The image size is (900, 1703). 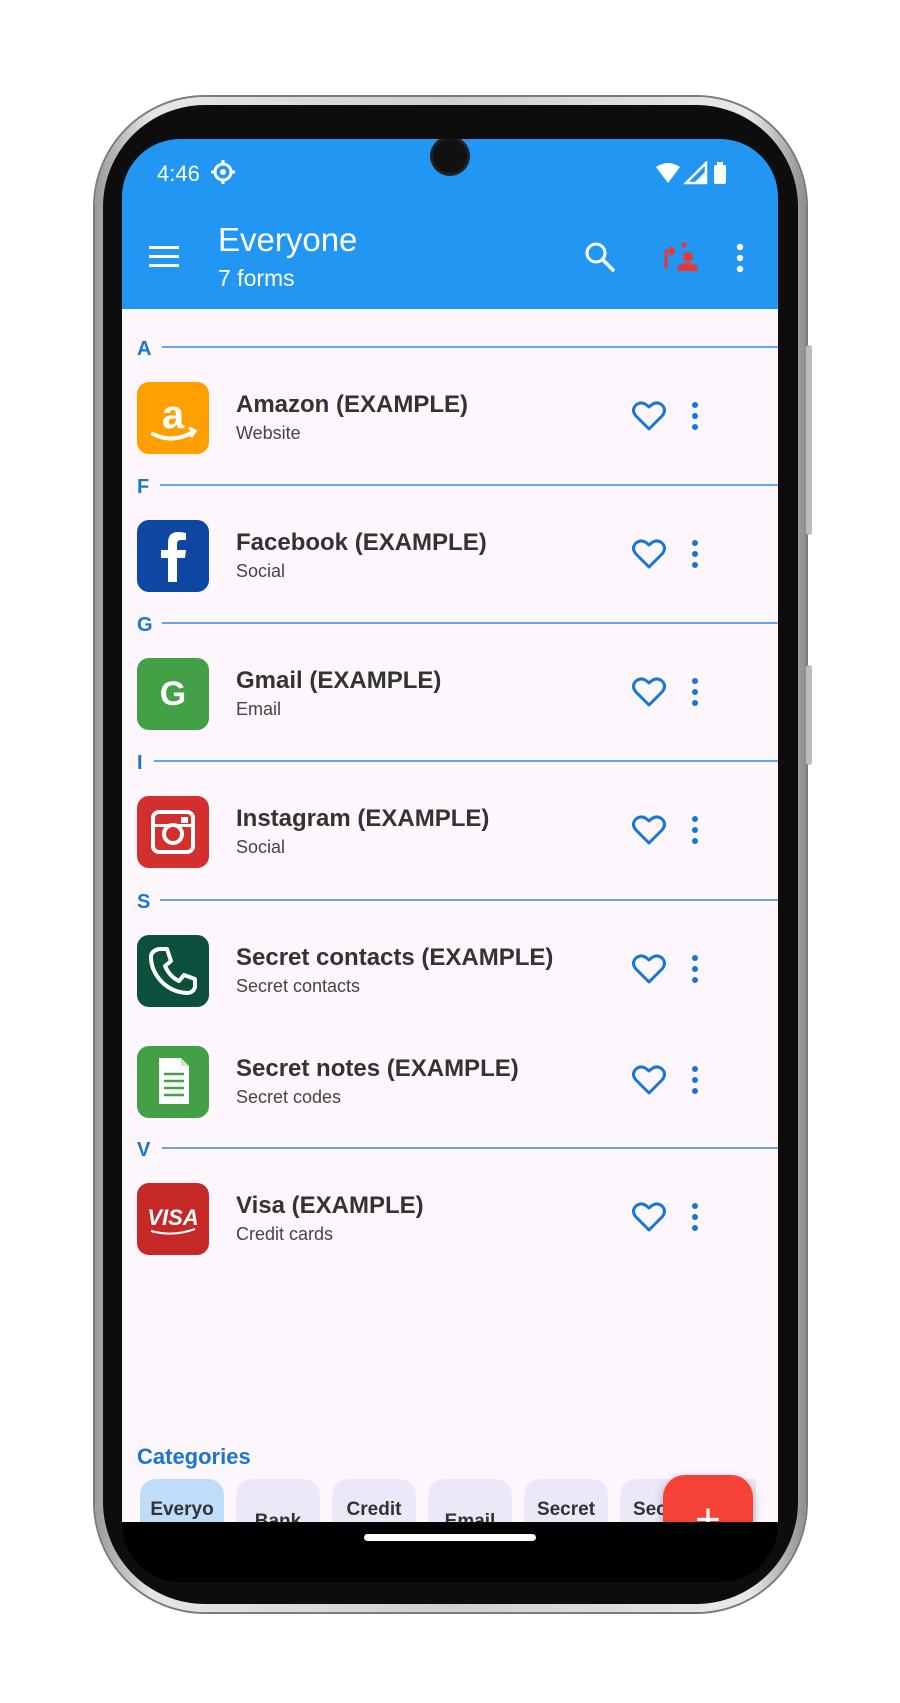 I want to click on item-category: Website, so click(x=268, y=433).